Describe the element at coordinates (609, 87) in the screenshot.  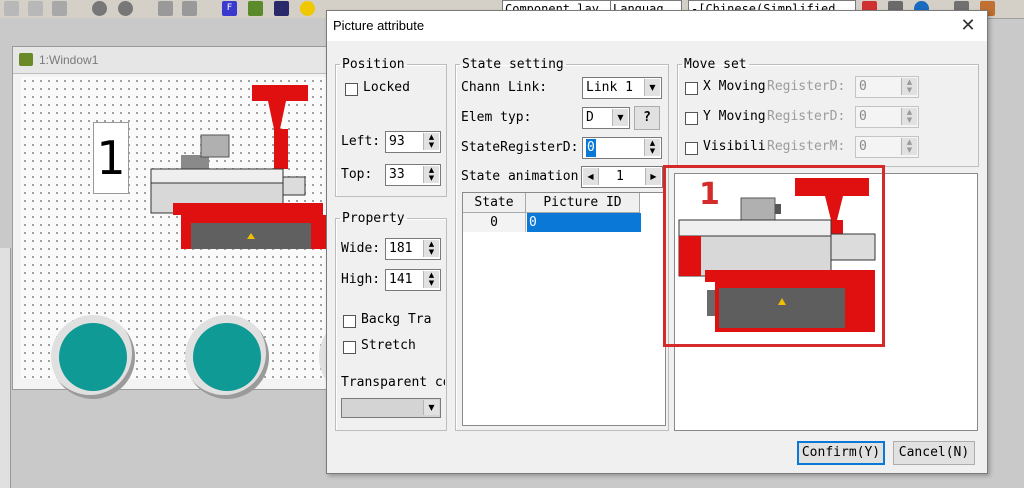
I see `chann-link-value: Link 1` at that location.